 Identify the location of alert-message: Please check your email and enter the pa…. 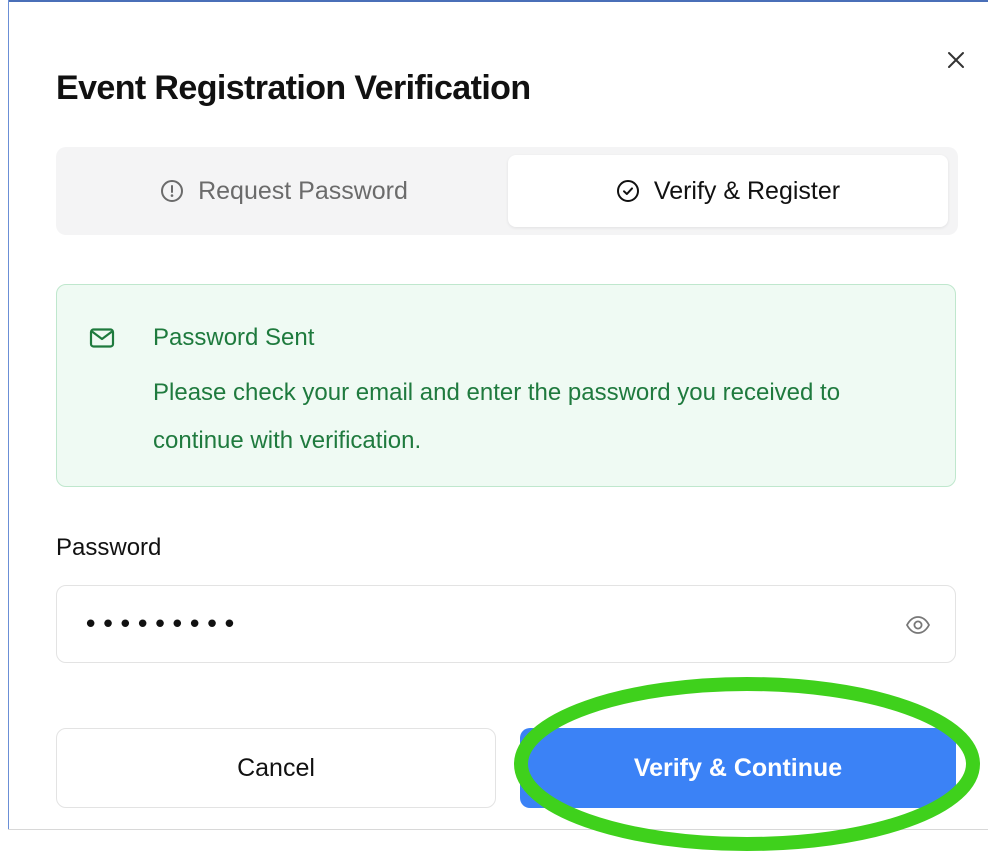
(497, 416).